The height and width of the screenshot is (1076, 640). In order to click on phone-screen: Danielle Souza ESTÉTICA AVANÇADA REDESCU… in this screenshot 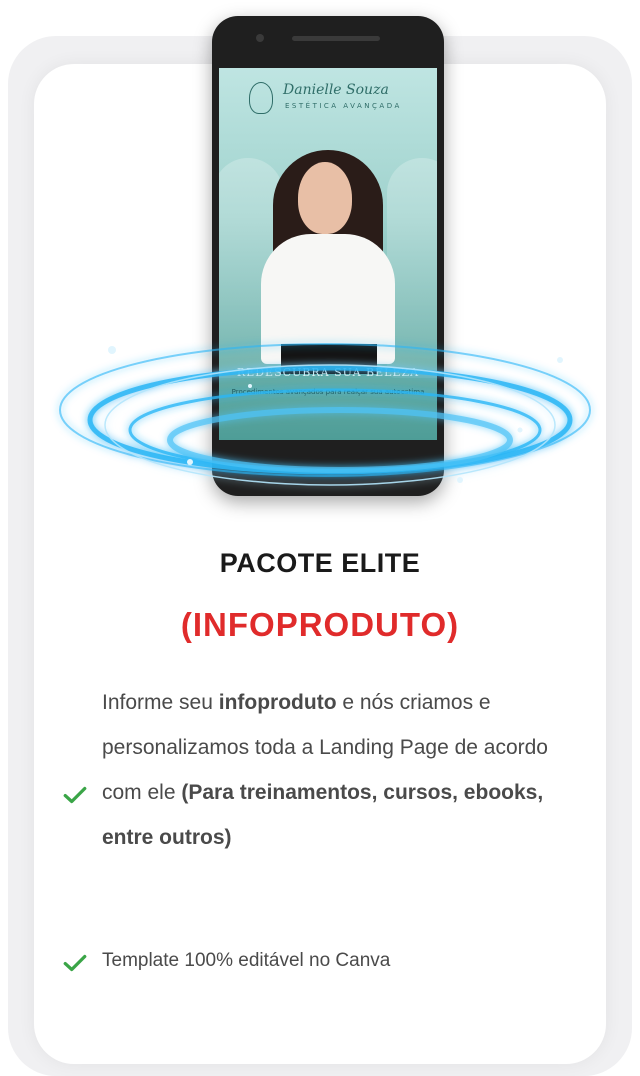, I will do `click(328, 254)`.